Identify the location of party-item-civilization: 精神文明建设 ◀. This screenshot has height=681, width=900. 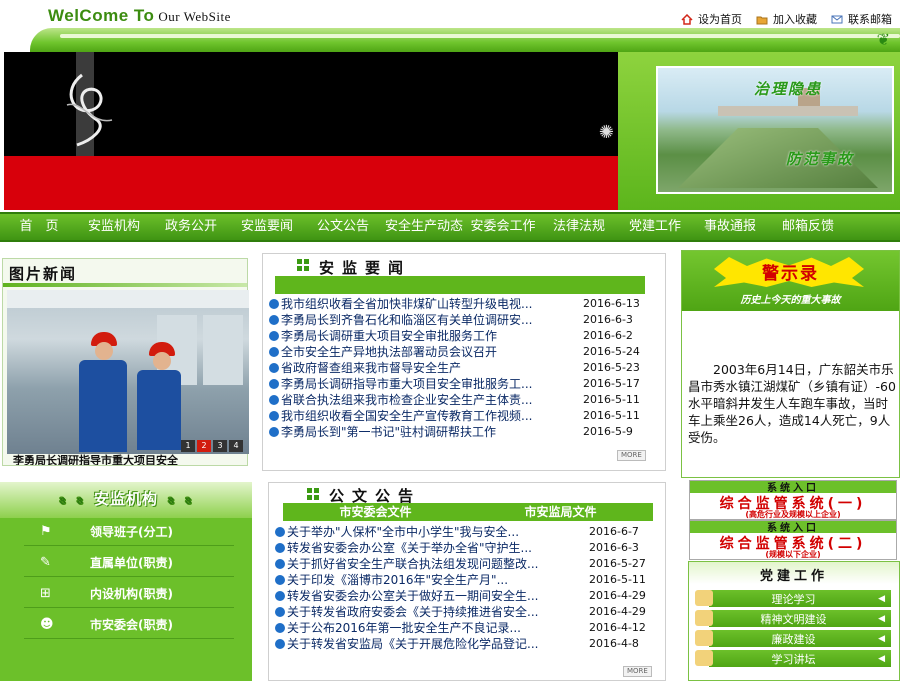
(793, 618).